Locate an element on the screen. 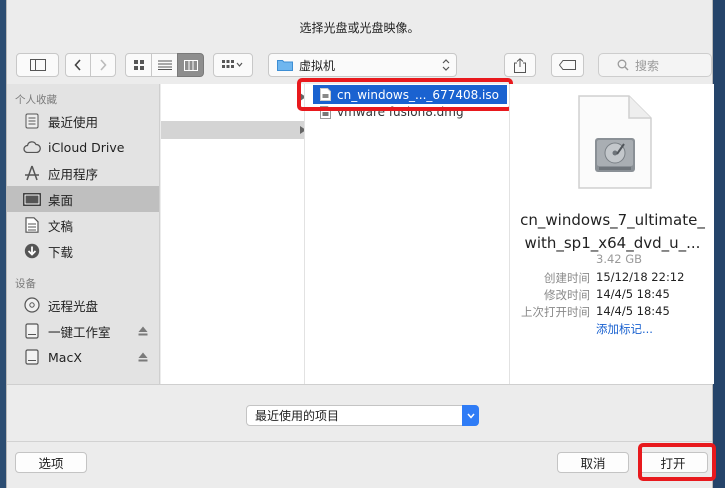 This screenshot has height=488, width=725. modified-label: 修改时间 is located at coordinates (567, 295).